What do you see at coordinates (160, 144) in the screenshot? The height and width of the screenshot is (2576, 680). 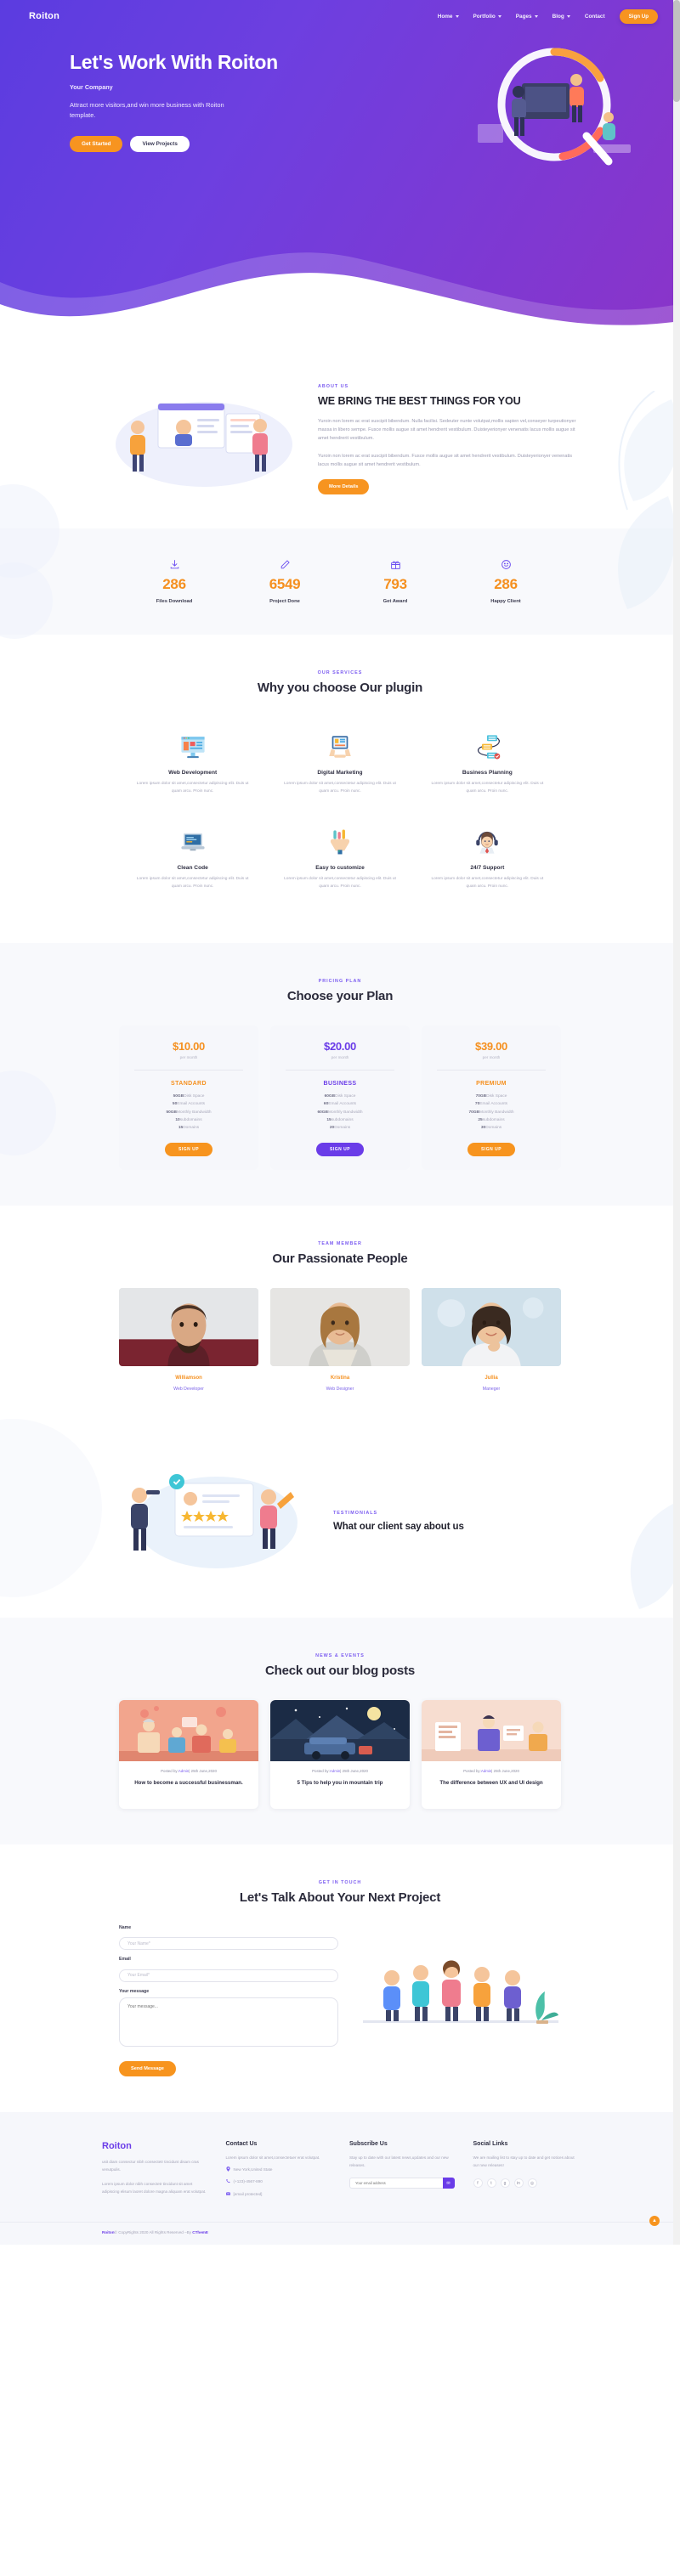 I see `view-projects-button: View Projects` at bounding box center [160, 144].